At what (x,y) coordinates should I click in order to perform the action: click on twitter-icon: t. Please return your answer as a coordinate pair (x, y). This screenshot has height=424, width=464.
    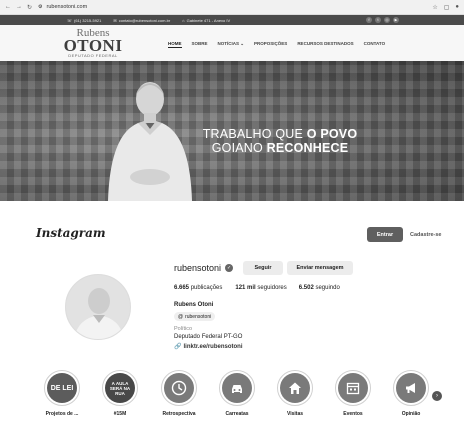
    Looking at the image, I should click on (378, 20).